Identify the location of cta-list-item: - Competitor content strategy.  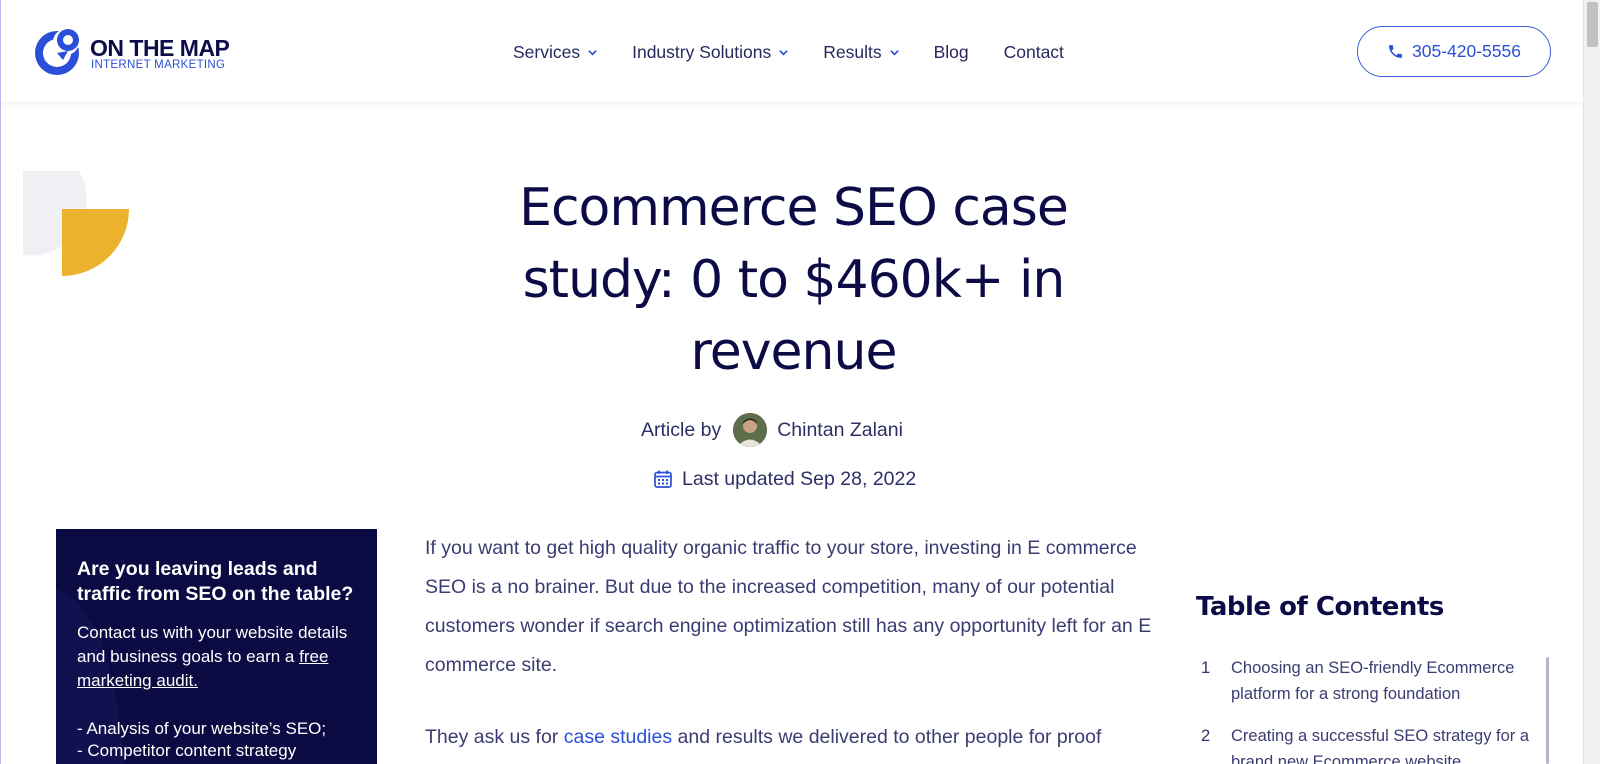
(187, 750).